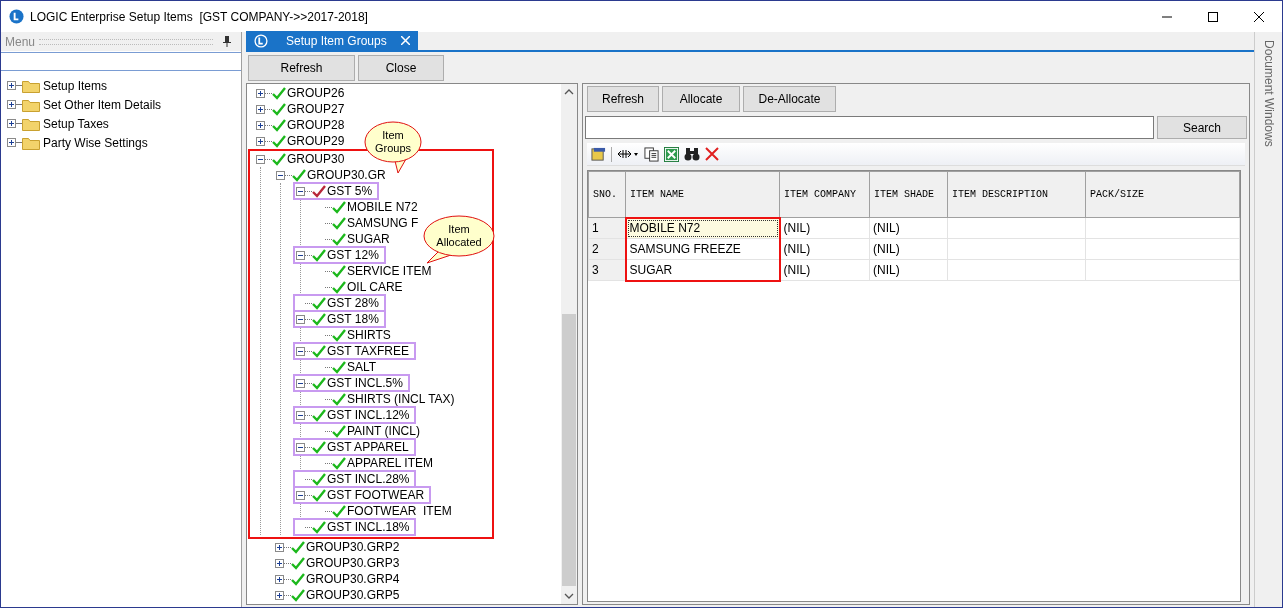 The height and width of the screenshot is (608, 1283). What do you see at coordinates (95, 142) in the screenshot?
I see `menu-item: Party Wise Settings` at bounding box center [95, 142].